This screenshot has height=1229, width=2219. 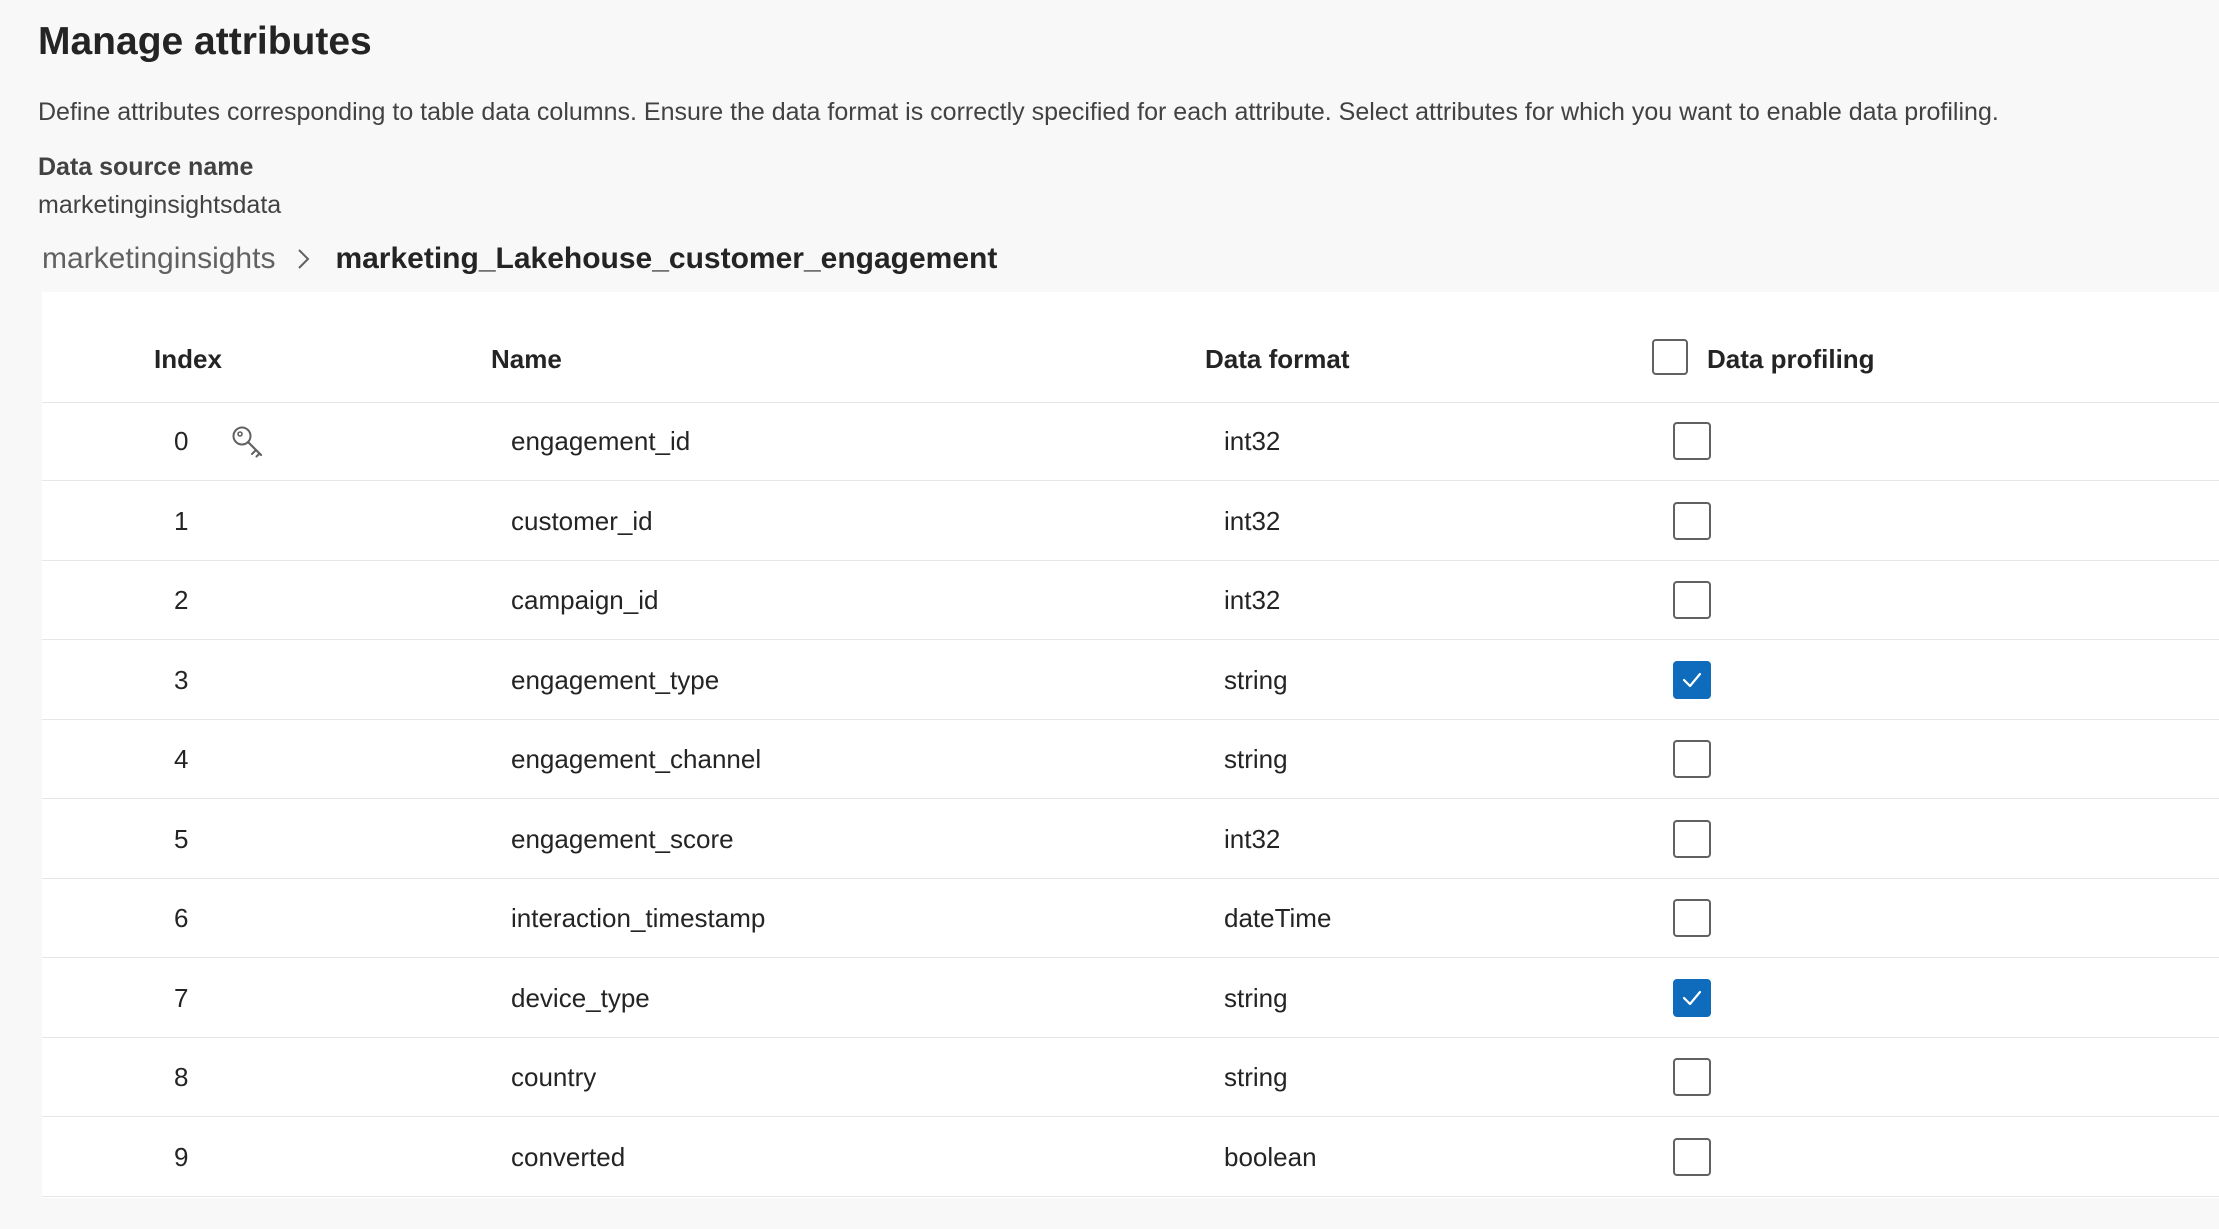 What do you see at coordinates (1130, 918) in the screenshot?
I see `table-row: 6 interaction_timestamp dateTime` at bounding box center [1130, 918].